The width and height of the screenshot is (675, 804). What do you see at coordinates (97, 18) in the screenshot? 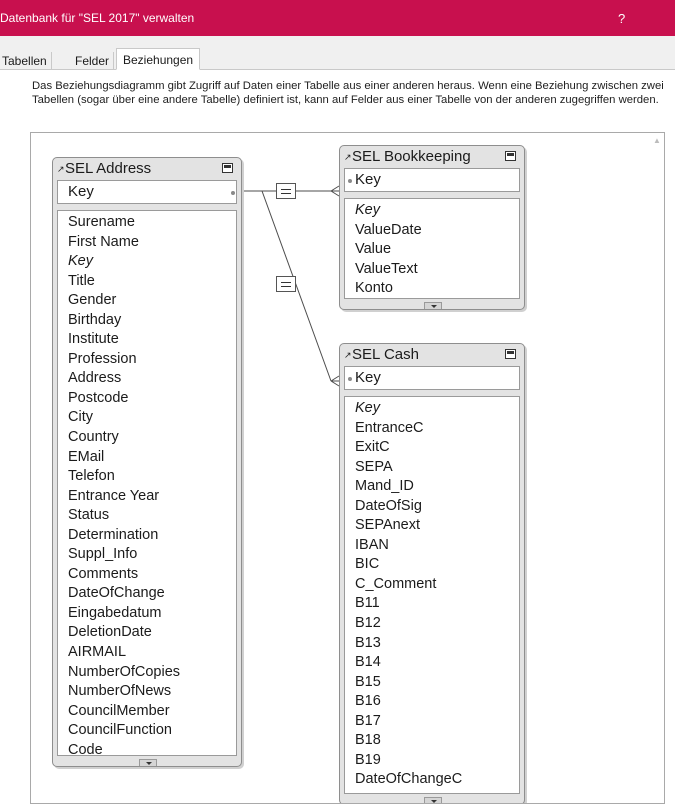
I see `window-title: Datenbank für "SEL 2017" verwalten` at bounding box center [97, 18].